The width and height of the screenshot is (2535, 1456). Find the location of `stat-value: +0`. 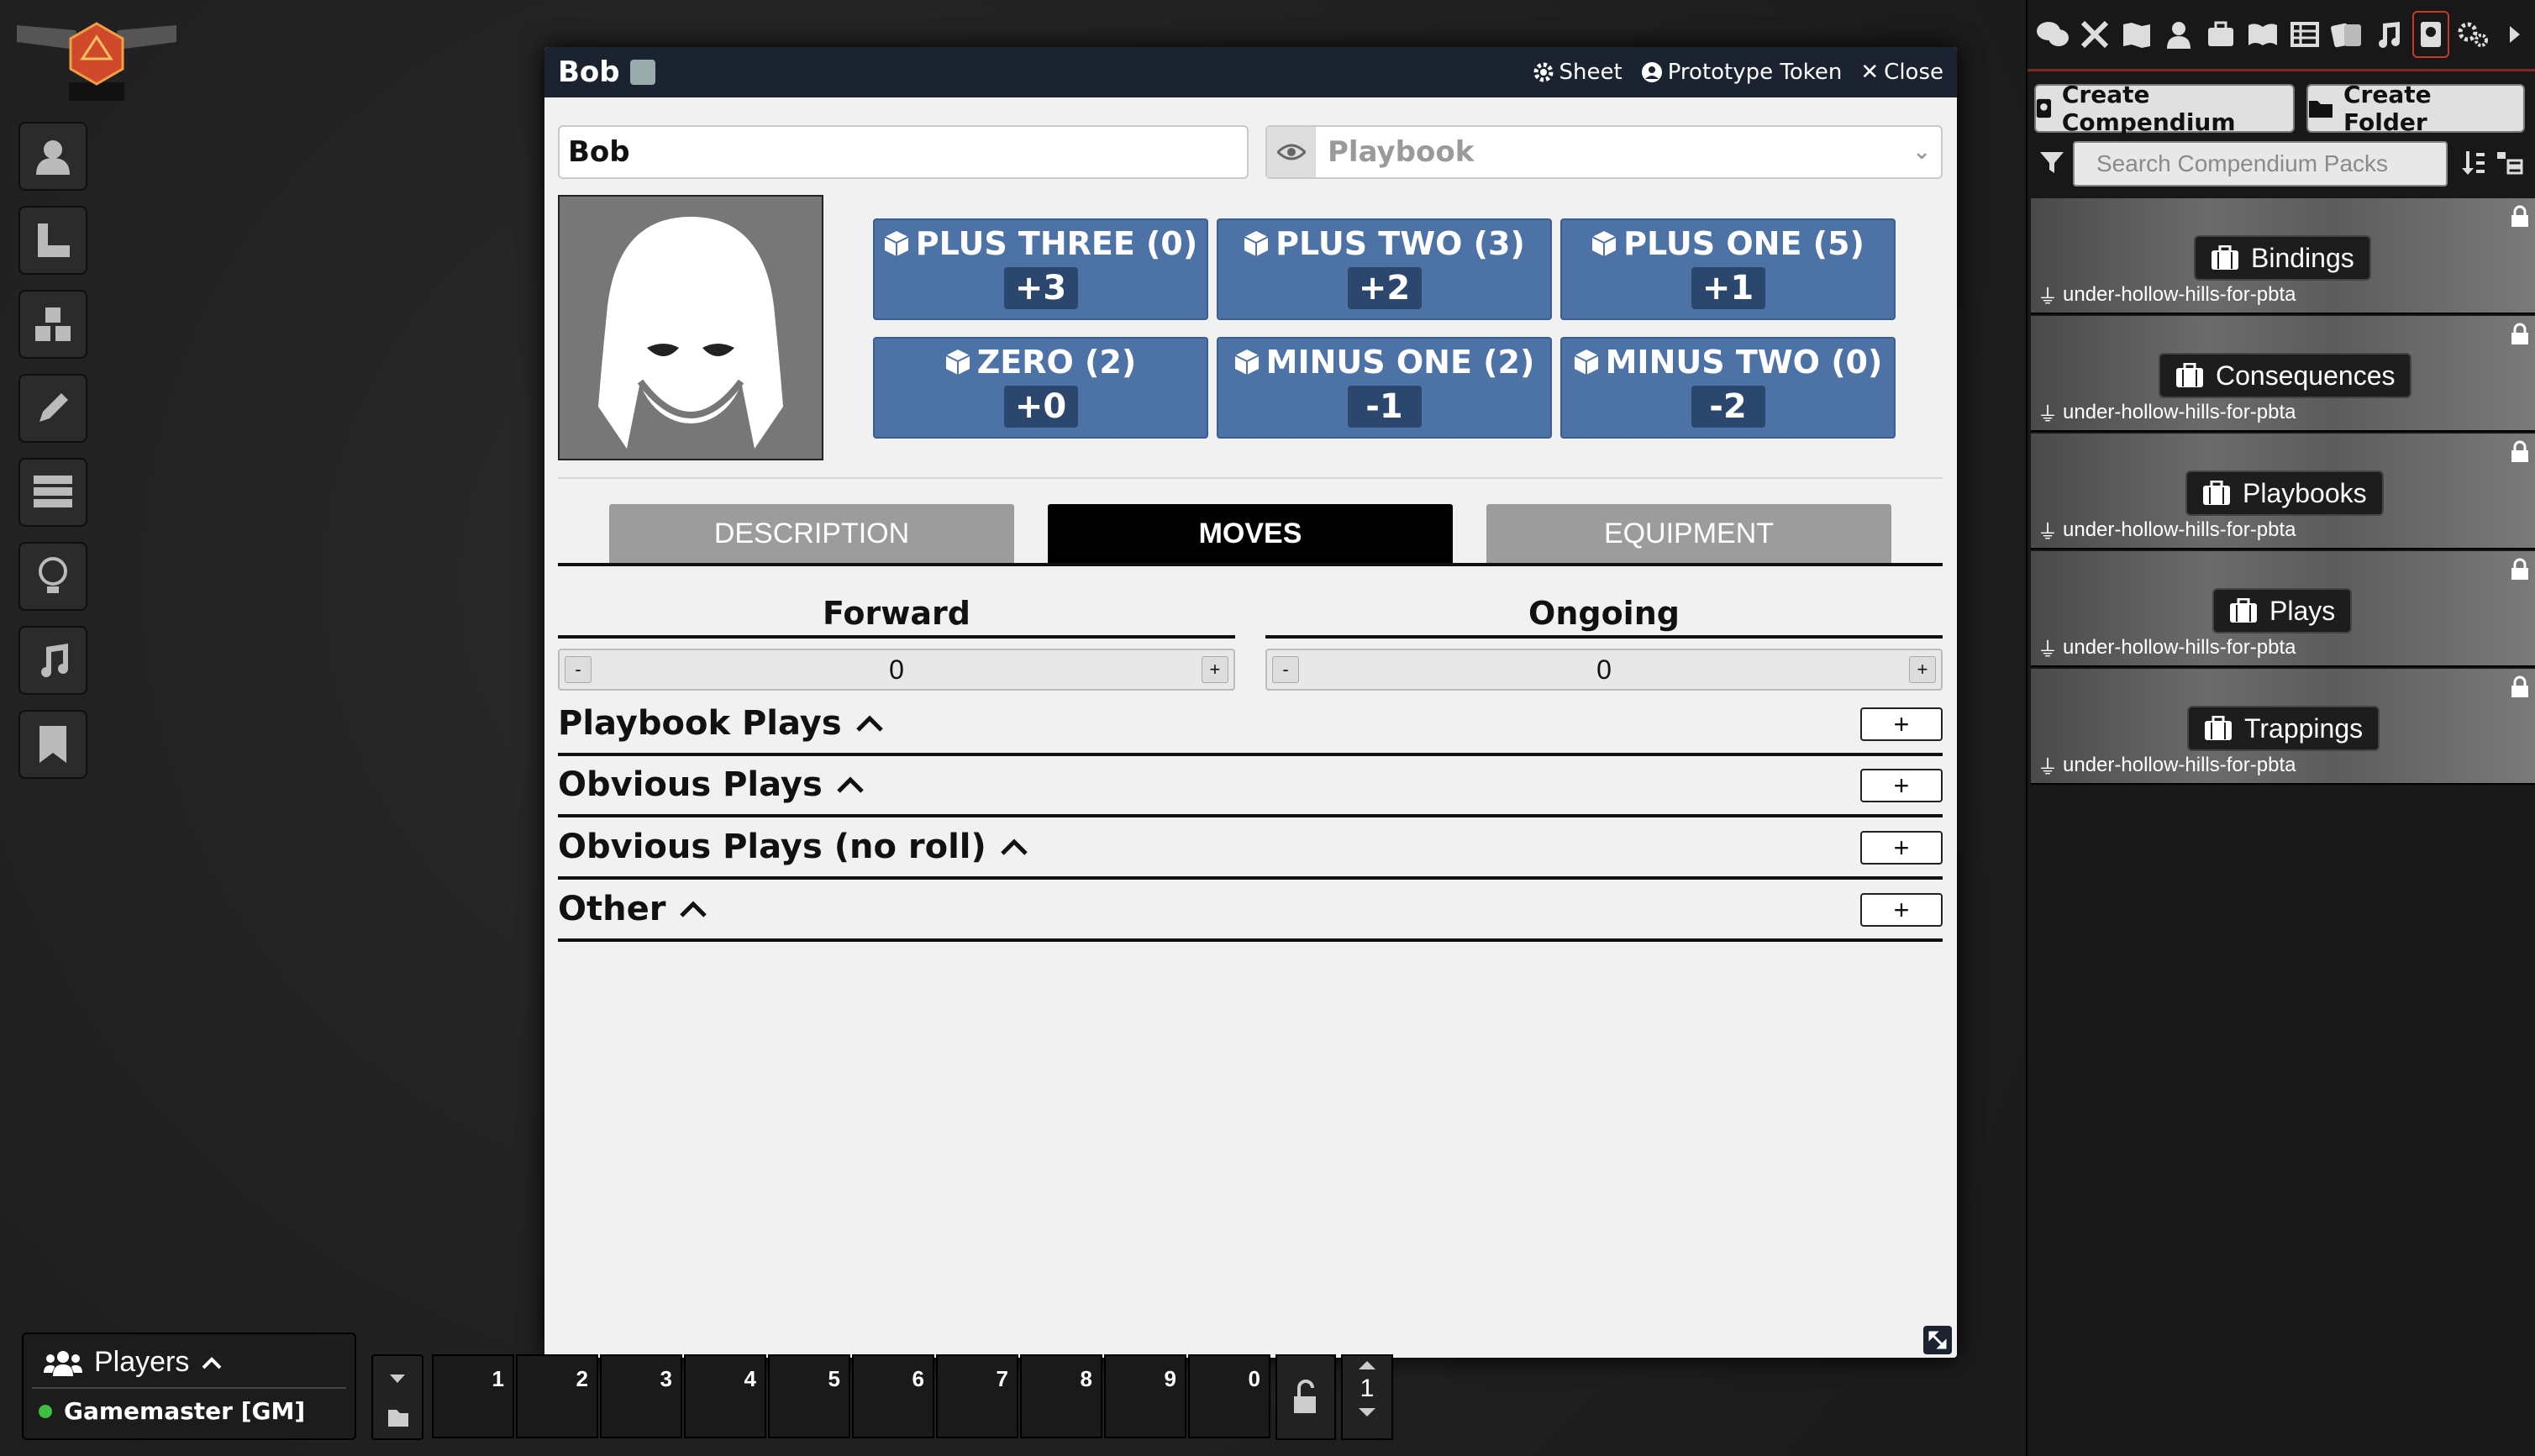

stat-value: +0 is located at coordinates (1040, 407).